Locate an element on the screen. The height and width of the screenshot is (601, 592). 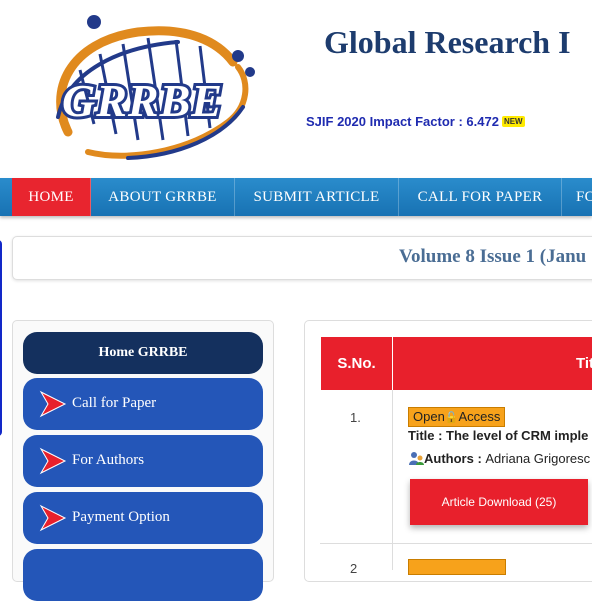
authors-names: Adriana Grigoresc is located at coordinates (538, 458).